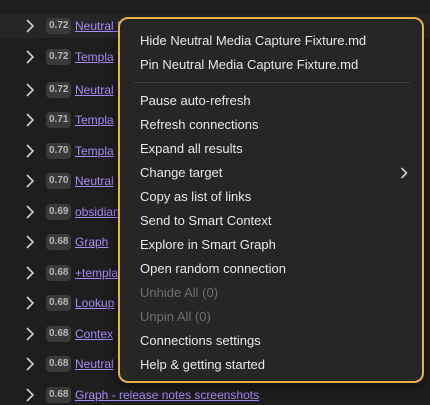 The image size is (430, 405). I want to click on menu-item-connections-settings: Connections settings, so click(200, 341).